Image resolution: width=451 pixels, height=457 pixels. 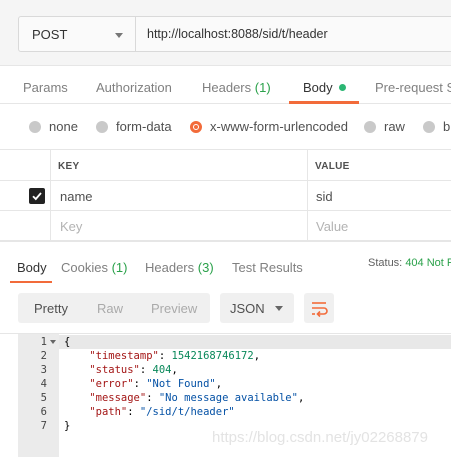 I want to click on request-bar: POST http://localhost:8088/sid/t/header, so click(x=225, y=33).